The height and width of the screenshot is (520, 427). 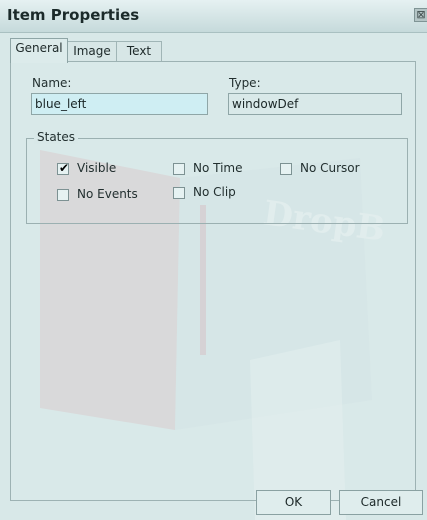 I want to click on close-icon: ⊠, so click(x=421, y=14).